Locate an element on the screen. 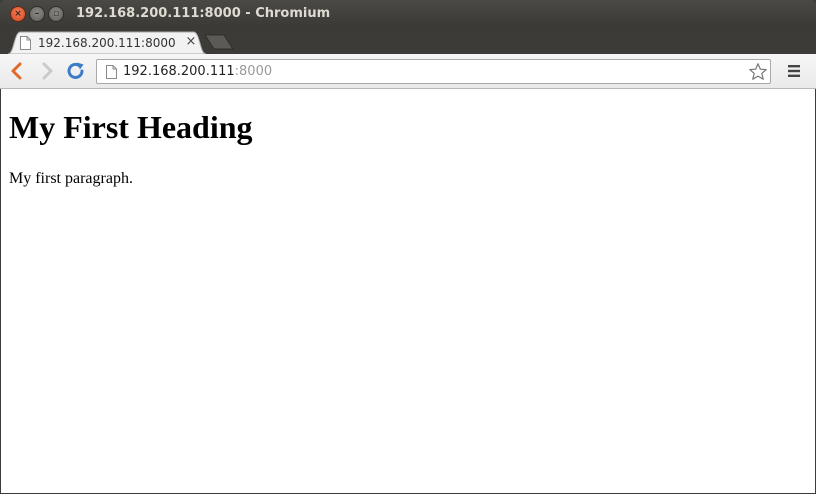  minimize-icon: – is located at coordinates (37, 14).